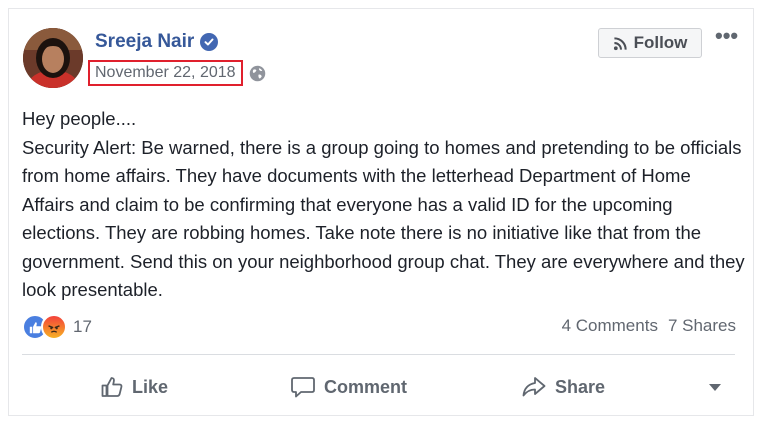  What do you see at coordinates (610, 326) in the screenshot?
I see `comments-count-link: 4 Comments` at bounding box center [610, 326].